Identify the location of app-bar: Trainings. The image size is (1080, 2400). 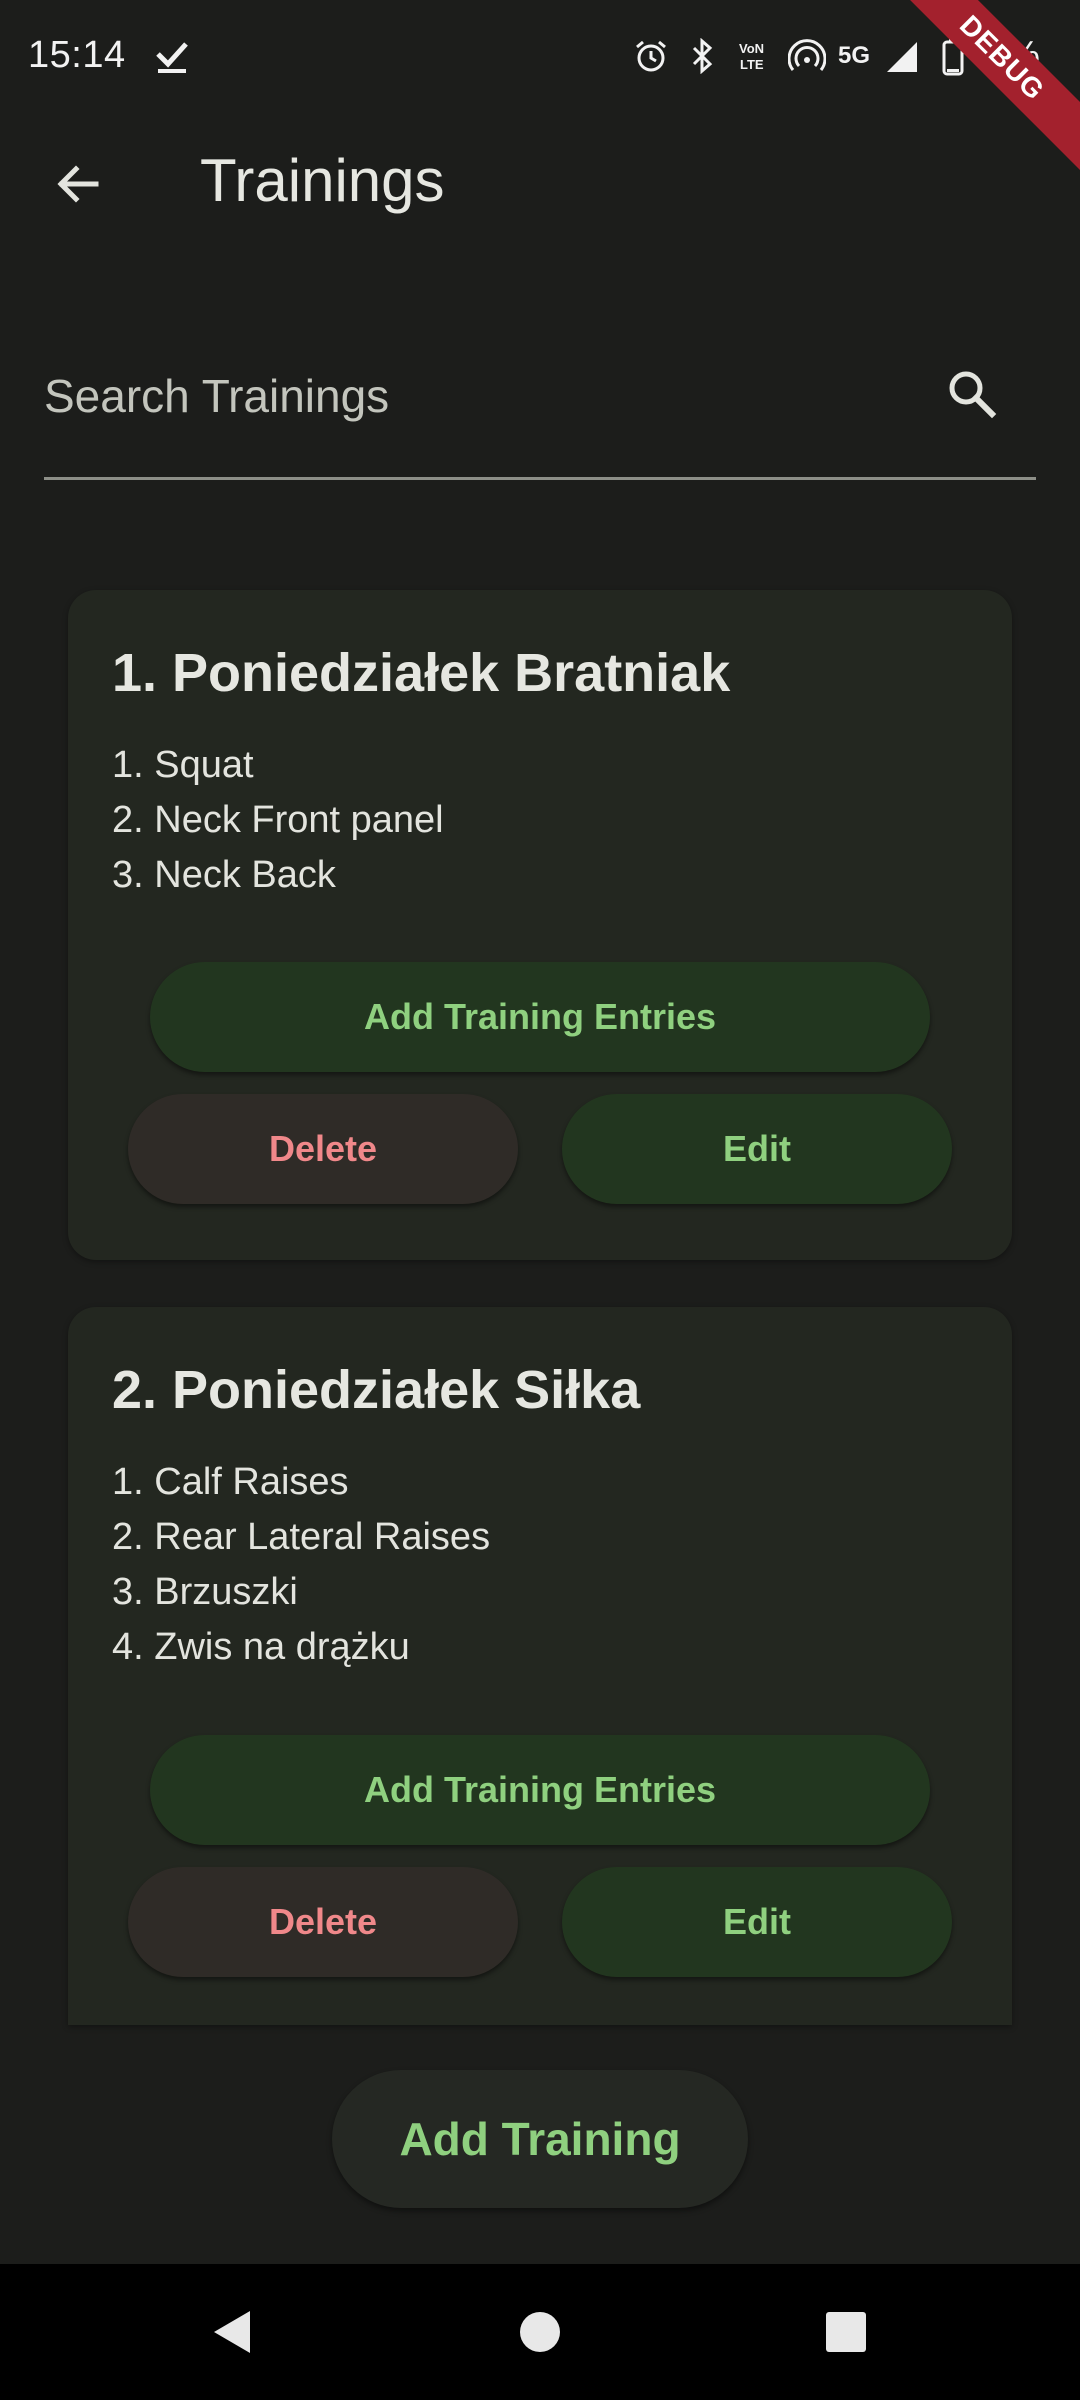
(540, 178).